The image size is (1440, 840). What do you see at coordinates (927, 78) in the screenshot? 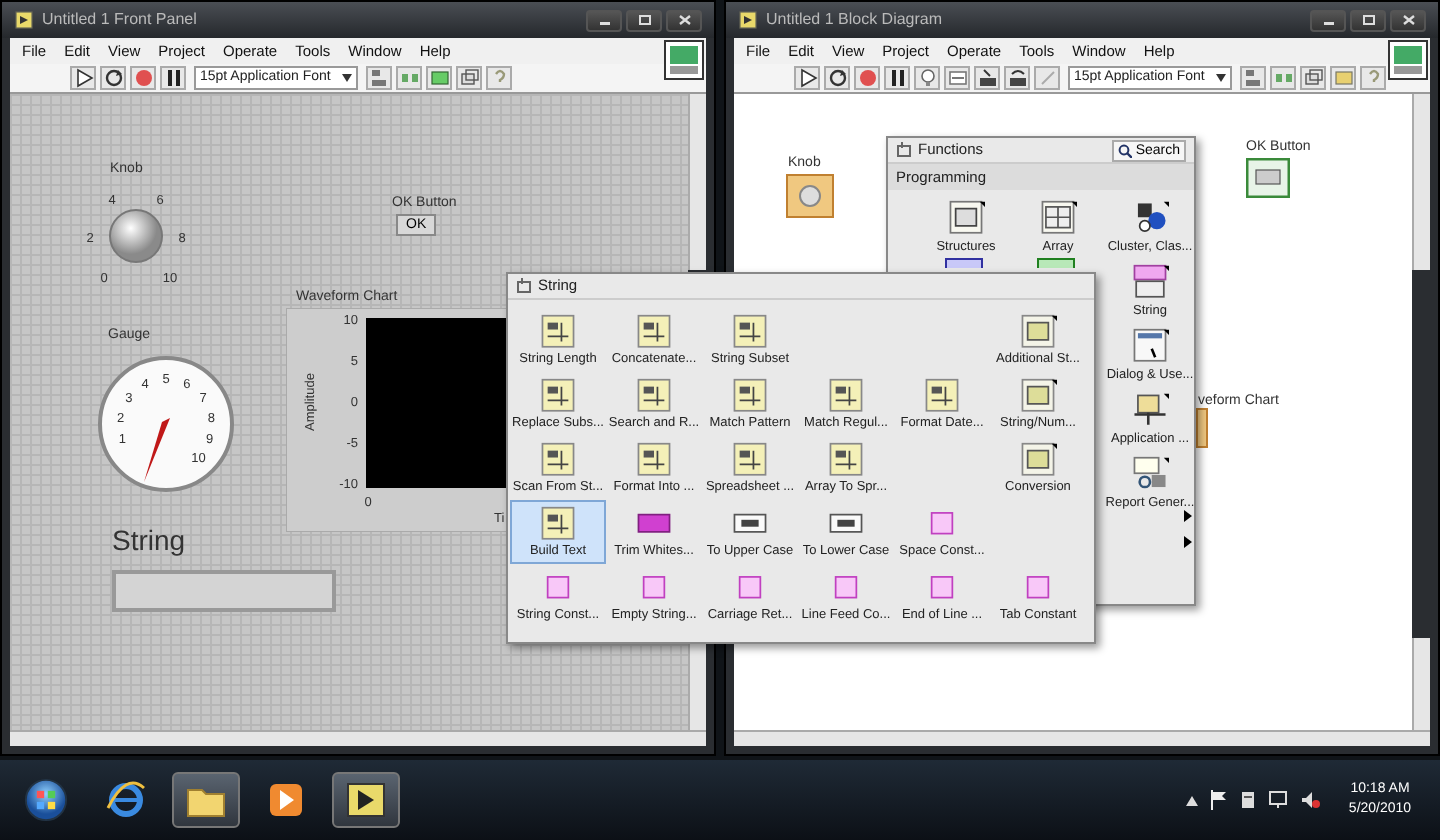
I see `highlight-execution-button` at bounding box center [927, 78].